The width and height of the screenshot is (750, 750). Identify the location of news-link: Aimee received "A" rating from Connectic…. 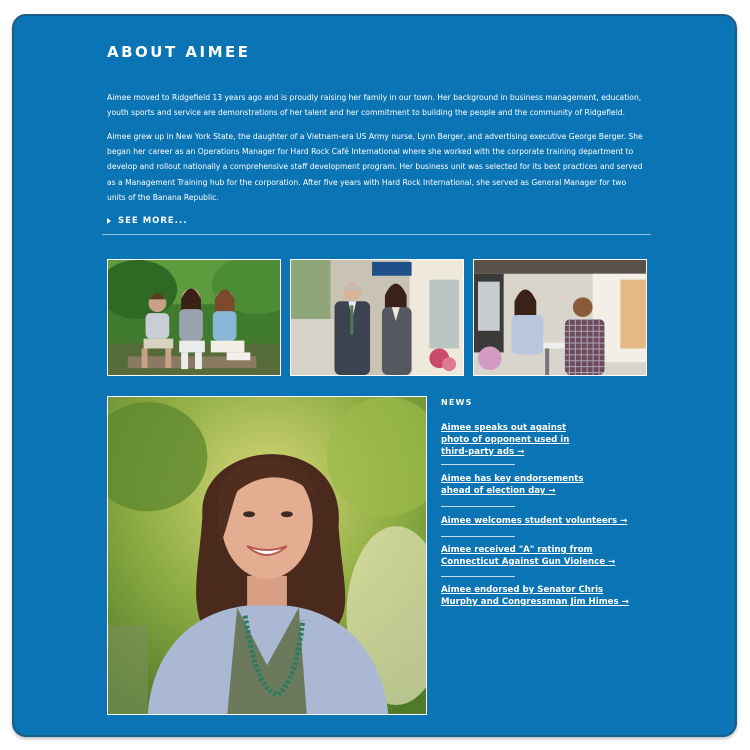
(536, 556).